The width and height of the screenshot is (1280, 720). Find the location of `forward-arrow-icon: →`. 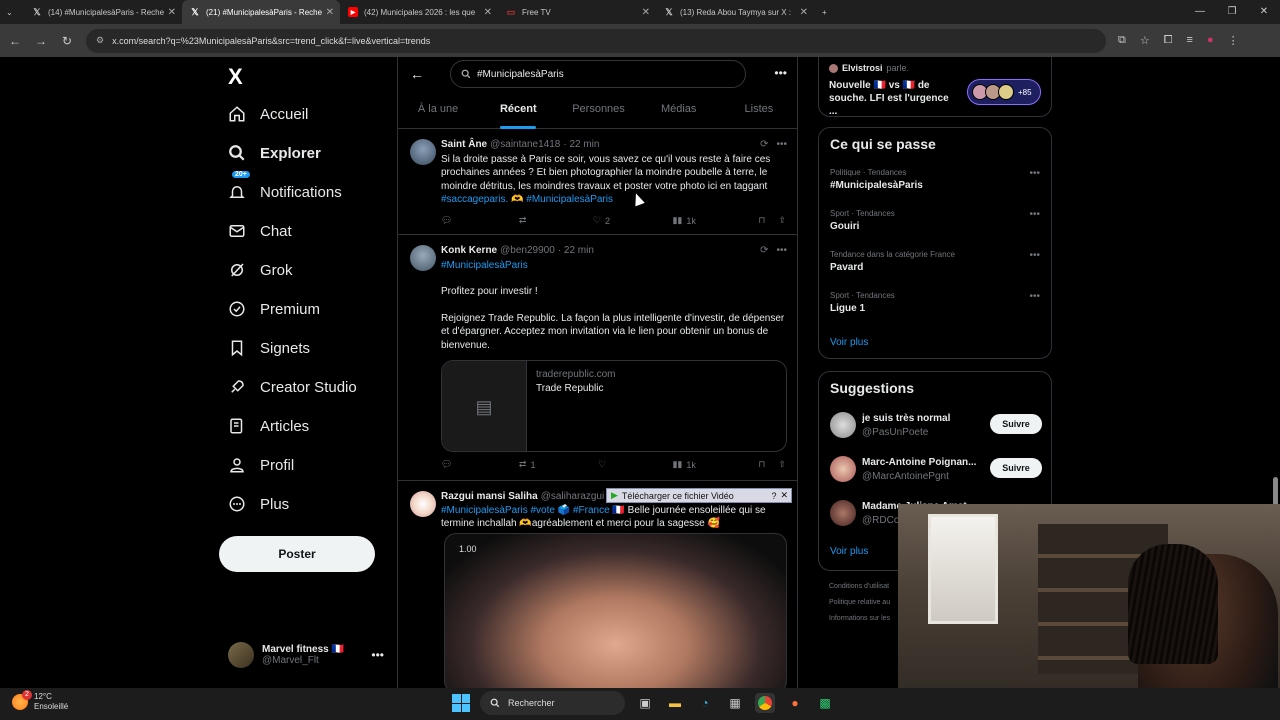

forward-arrow-icon: → is located at coordinates (41, 41).